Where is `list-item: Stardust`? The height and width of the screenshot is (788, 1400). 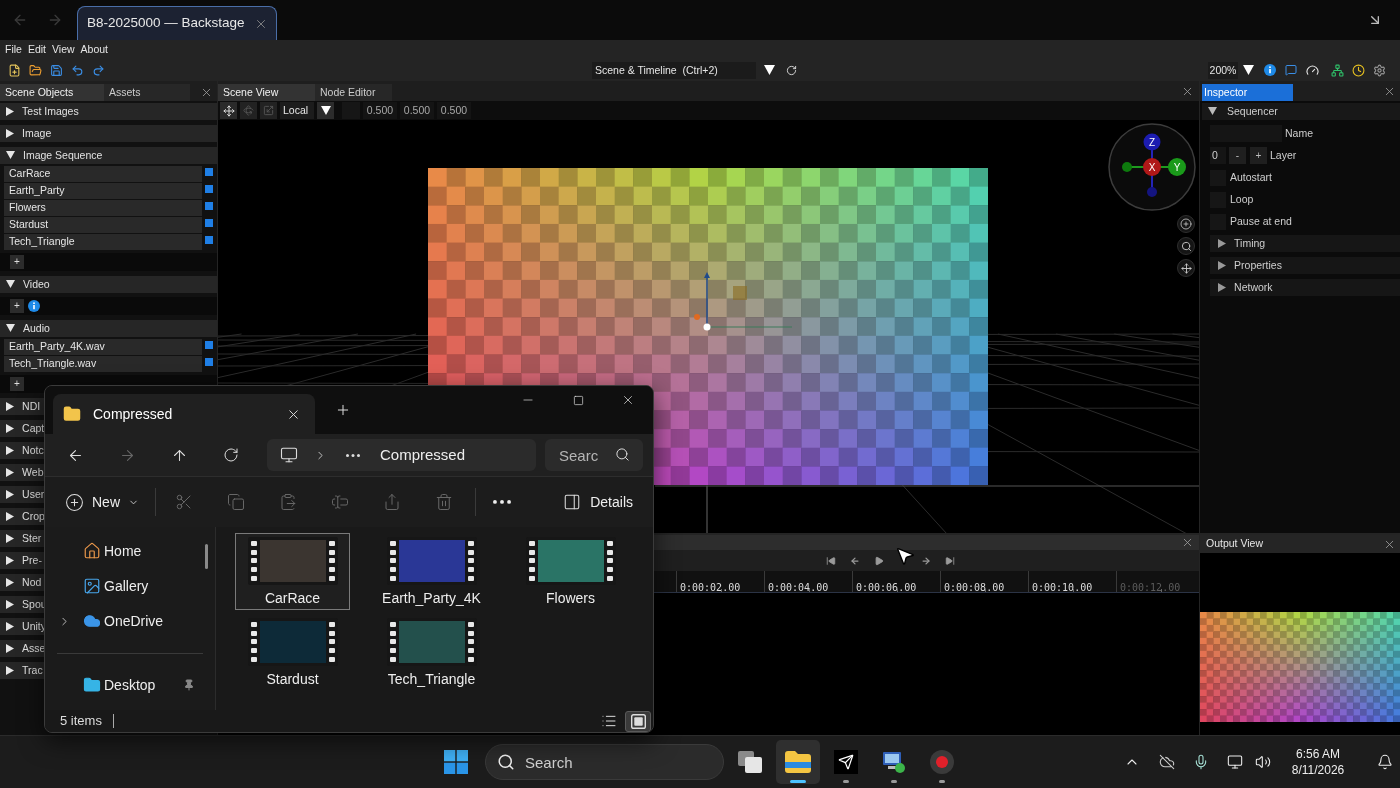
list-item: Stardust is located at coordinates (103, 225).